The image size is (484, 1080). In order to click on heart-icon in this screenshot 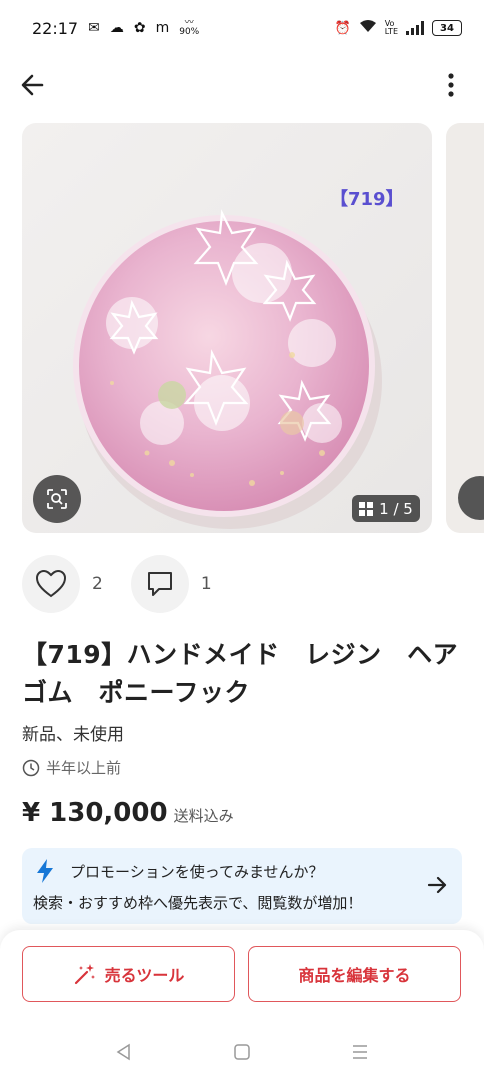, I will do `click(51, 584)`.